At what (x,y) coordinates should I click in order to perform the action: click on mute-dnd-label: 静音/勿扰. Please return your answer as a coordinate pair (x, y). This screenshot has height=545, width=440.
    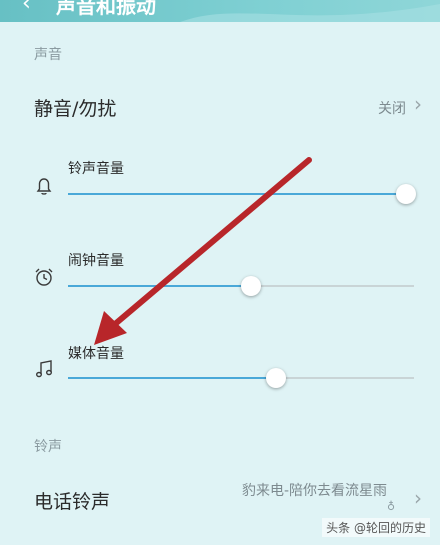
    Looking at the image, I should click on (75, 109).